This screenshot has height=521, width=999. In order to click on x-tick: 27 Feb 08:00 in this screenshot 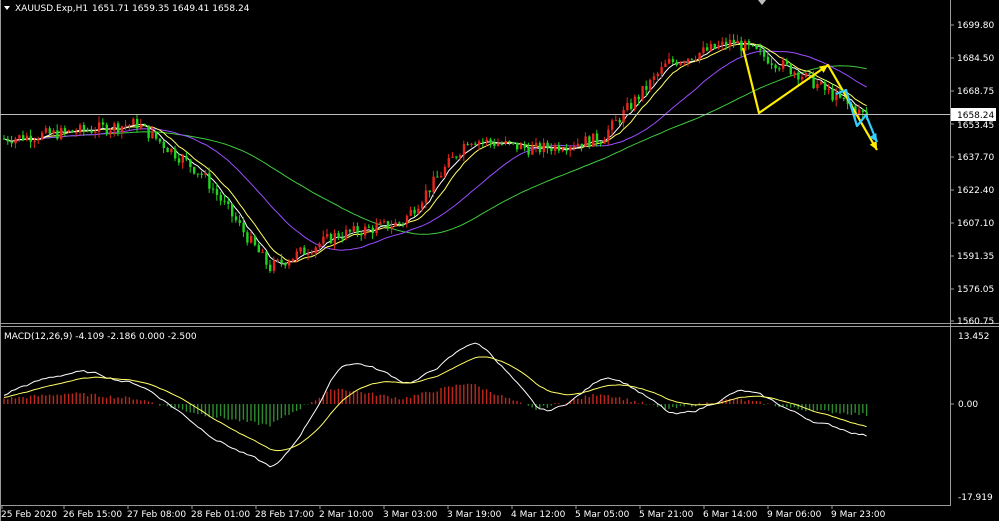, I will do `click(156, 515)`.